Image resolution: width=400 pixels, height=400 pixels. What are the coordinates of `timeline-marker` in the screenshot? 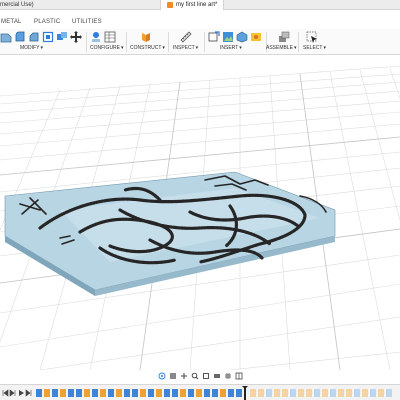 It's located at (245, 393).